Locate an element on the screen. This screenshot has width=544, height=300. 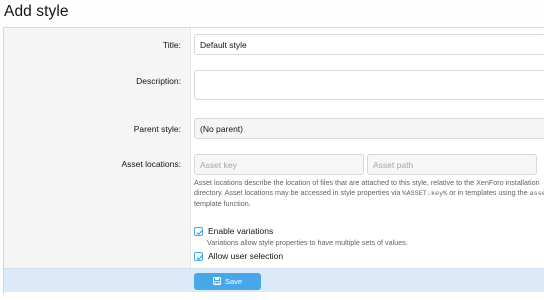
allow-user-selection-label: Allow user selection is located at coordinates (246, 256).